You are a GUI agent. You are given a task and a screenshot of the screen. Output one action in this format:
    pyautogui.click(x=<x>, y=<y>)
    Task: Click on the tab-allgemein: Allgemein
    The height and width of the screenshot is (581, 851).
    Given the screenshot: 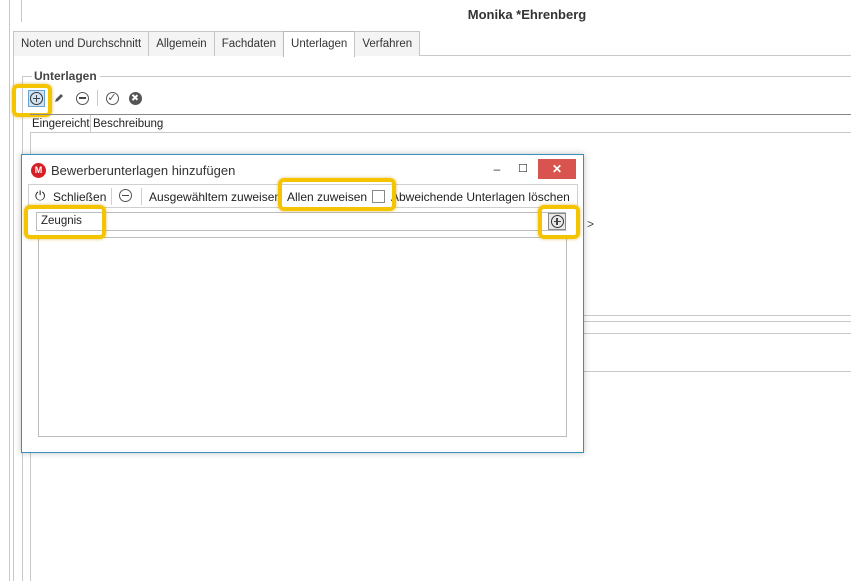 What is the action you would take?
    pyautogui.click(x=181, y=43)
    